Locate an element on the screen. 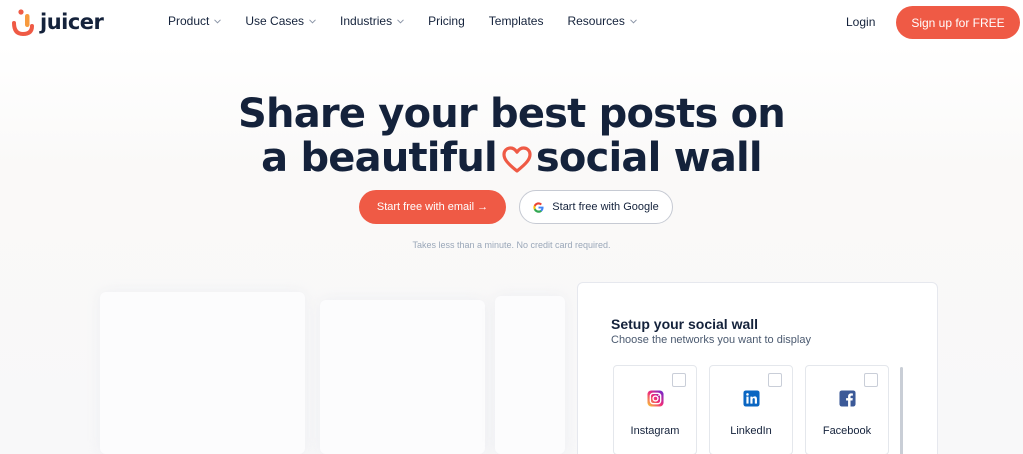 Image resolution: width=1023 pixels, height=454 pixels. nav-item-use-cases: Use Cases is located at coordinates (280, 21).